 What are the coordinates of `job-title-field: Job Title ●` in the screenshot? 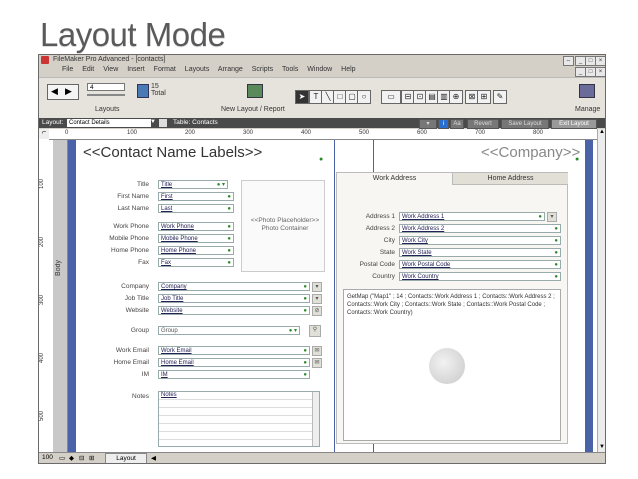 It's located at (234, 298).